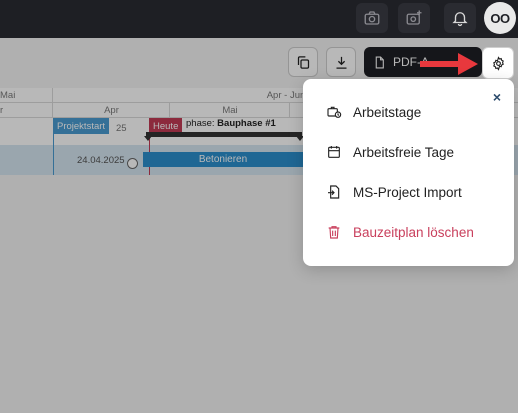 The image size is (518, 413). What do you see at coordinates (413, 232) in the screenshot?
I see `menu-item-label: Bauzeitplan löschen` at bounding box center [413, 232].